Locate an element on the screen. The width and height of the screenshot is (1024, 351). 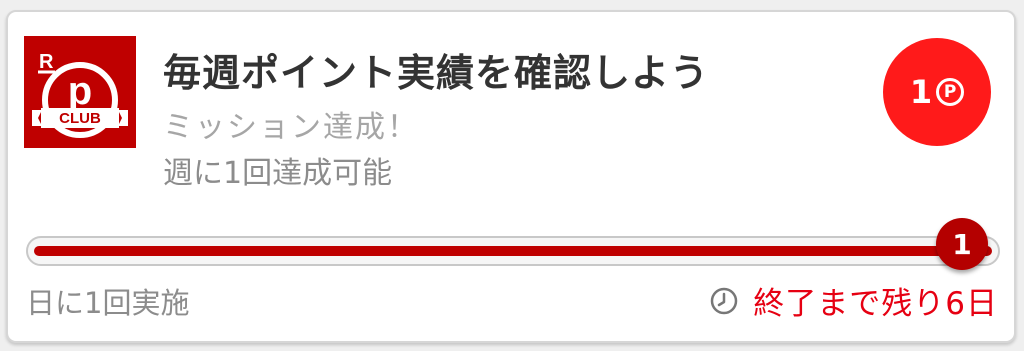
progress-fill is located at coordinates (513, 251).